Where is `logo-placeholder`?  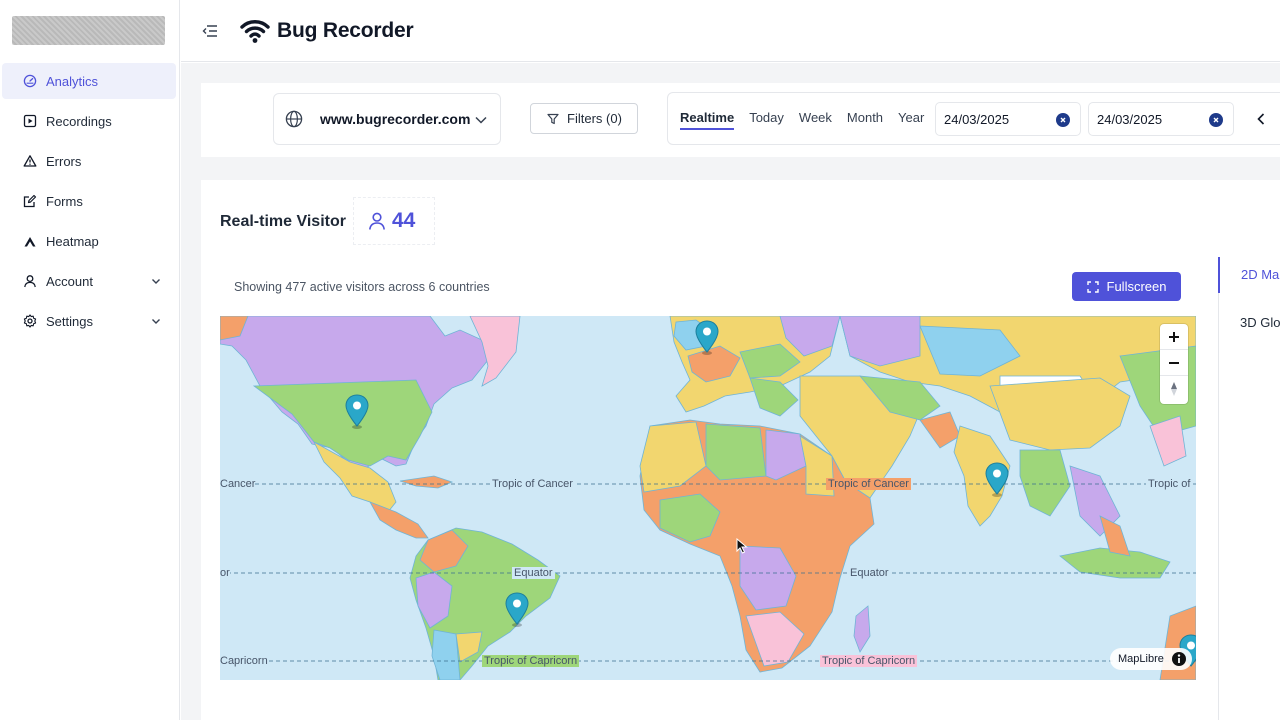 logo-placeholder is located at coordinates (88, 30).